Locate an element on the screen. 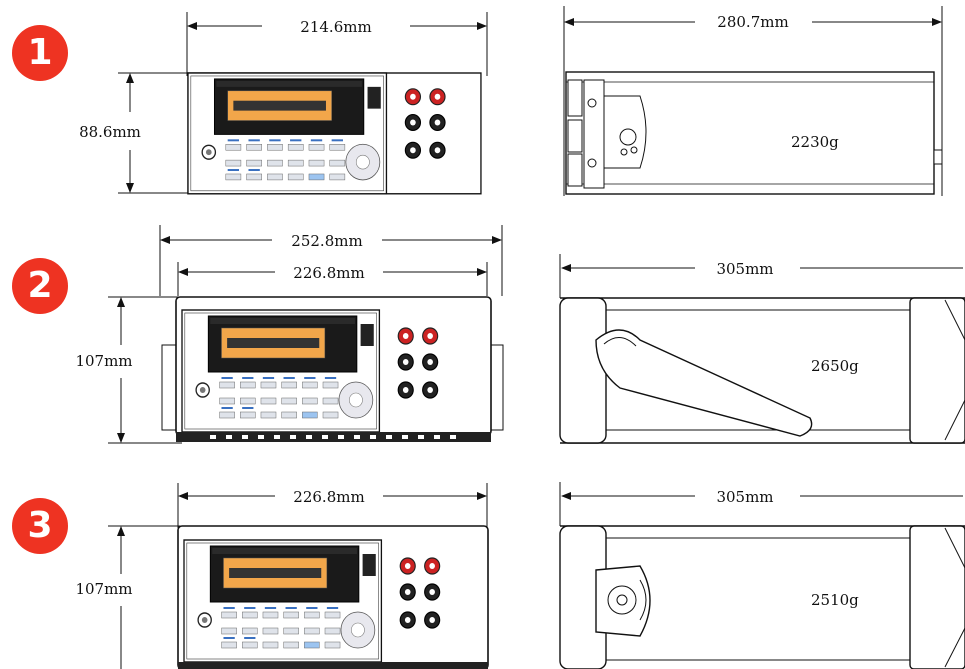  variant-3-depth-label: 305mm is located at coordinates (744, 497).